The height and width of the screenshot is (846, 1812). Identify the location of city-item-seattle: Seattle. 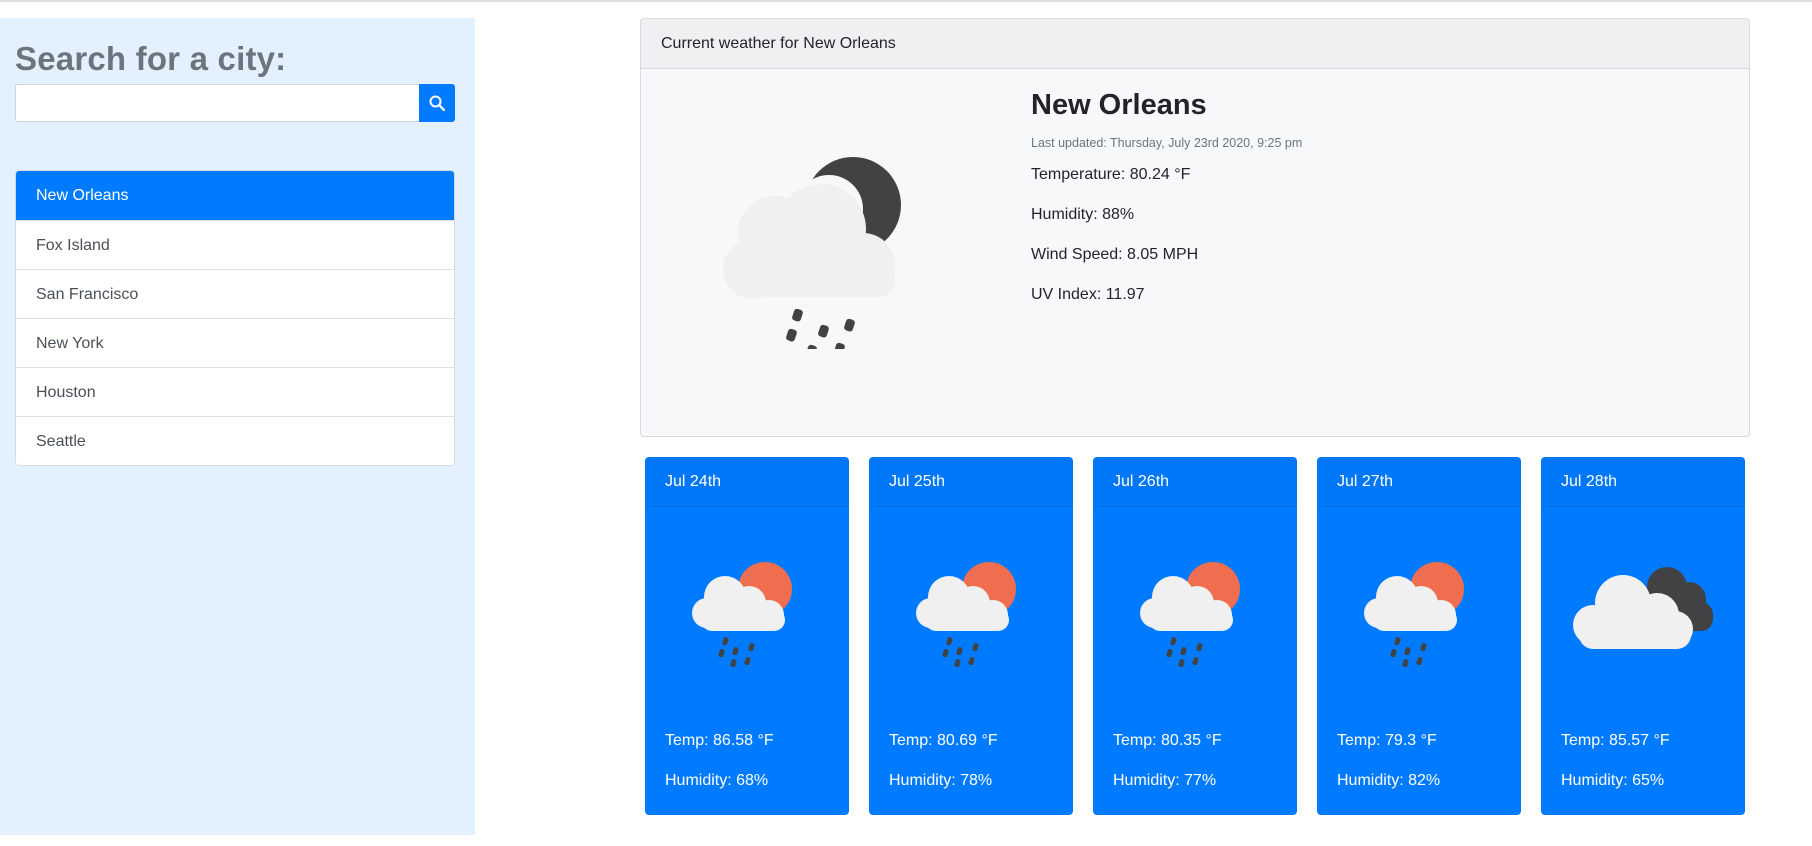
(235, 440).